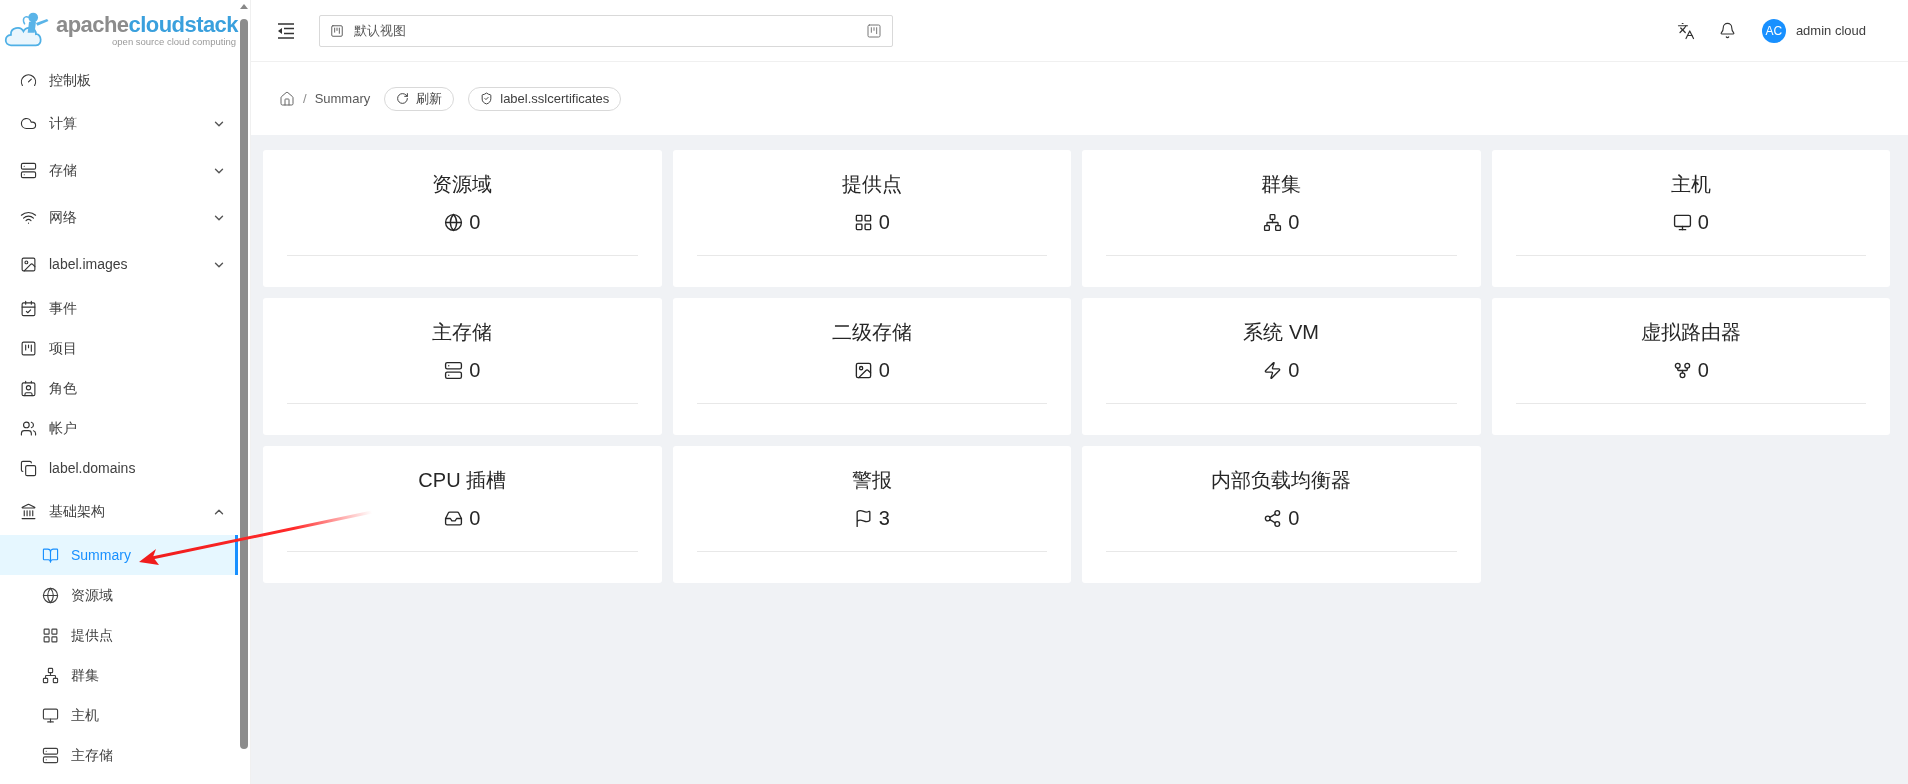 The width and height of the screenshot is (1908, 784). What do you see at coordinates (286, 30) in the screenshot?
I see `menu-fold-icon` at bounding box center [286, 30].